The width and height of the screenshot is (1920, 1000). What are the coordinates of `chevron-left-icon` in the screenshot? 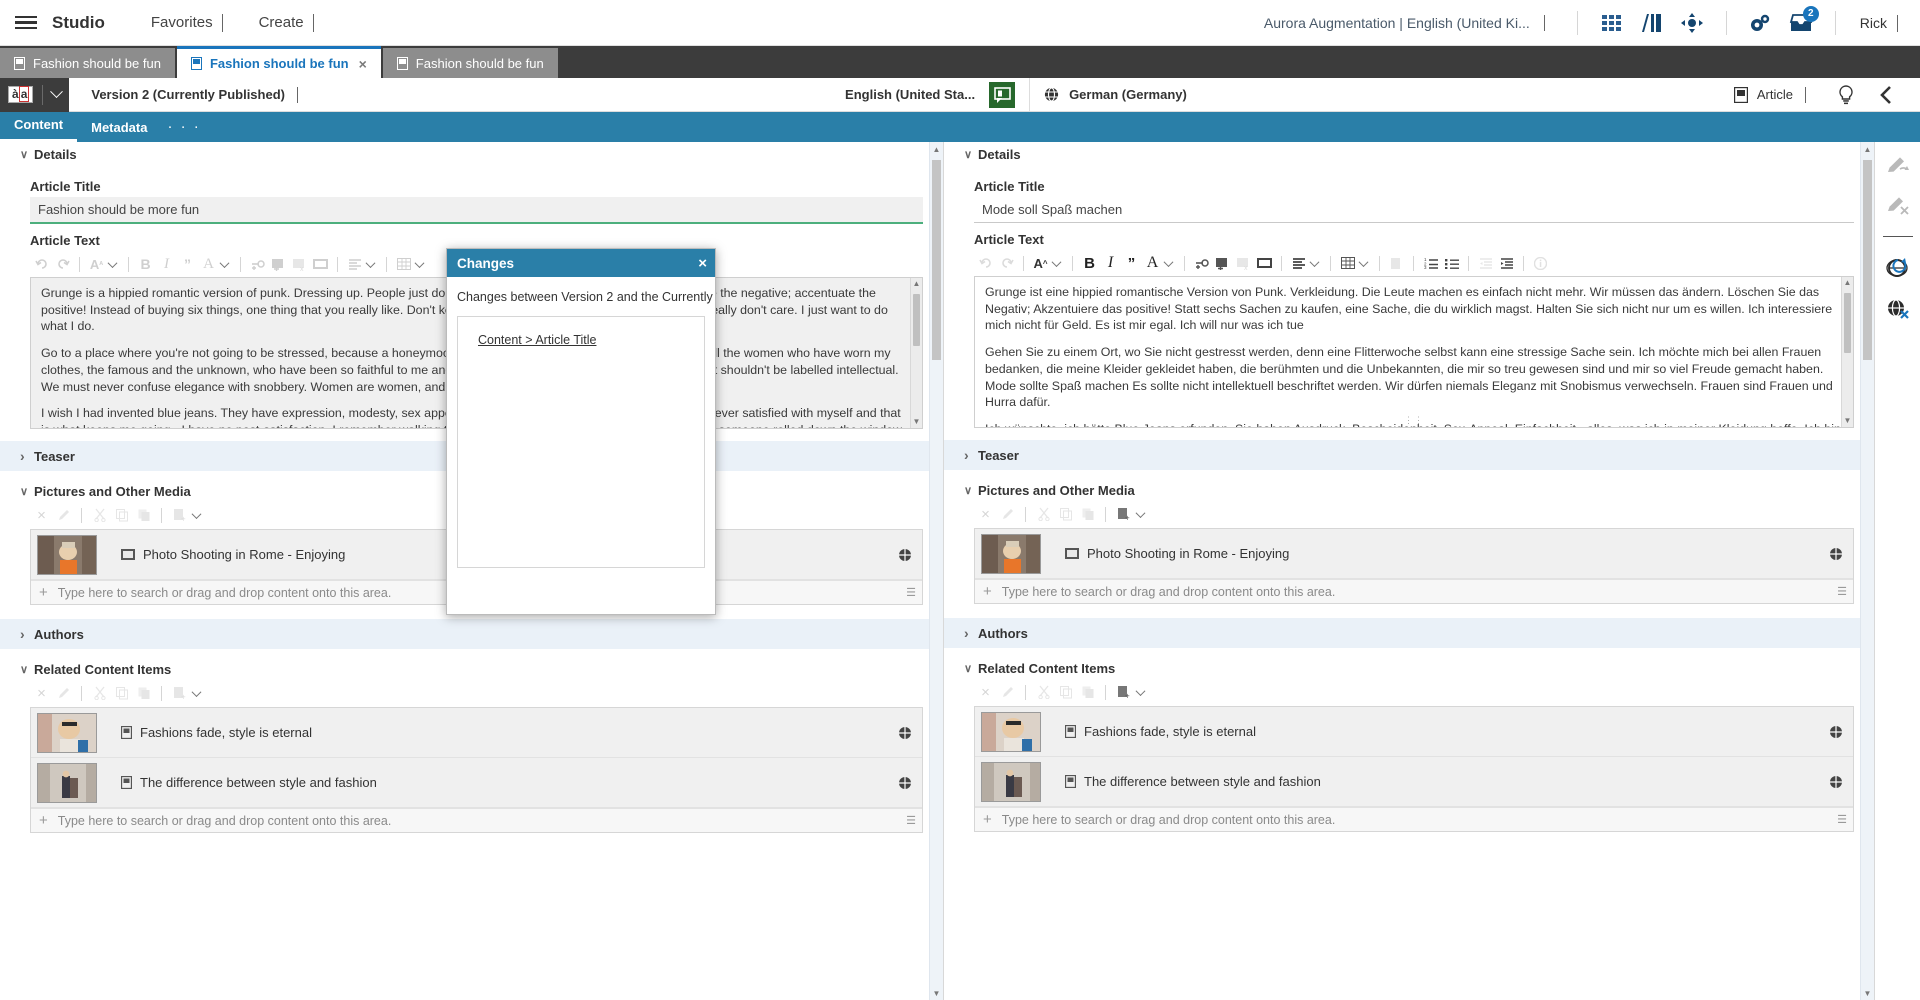 It's located at (1886, 95).